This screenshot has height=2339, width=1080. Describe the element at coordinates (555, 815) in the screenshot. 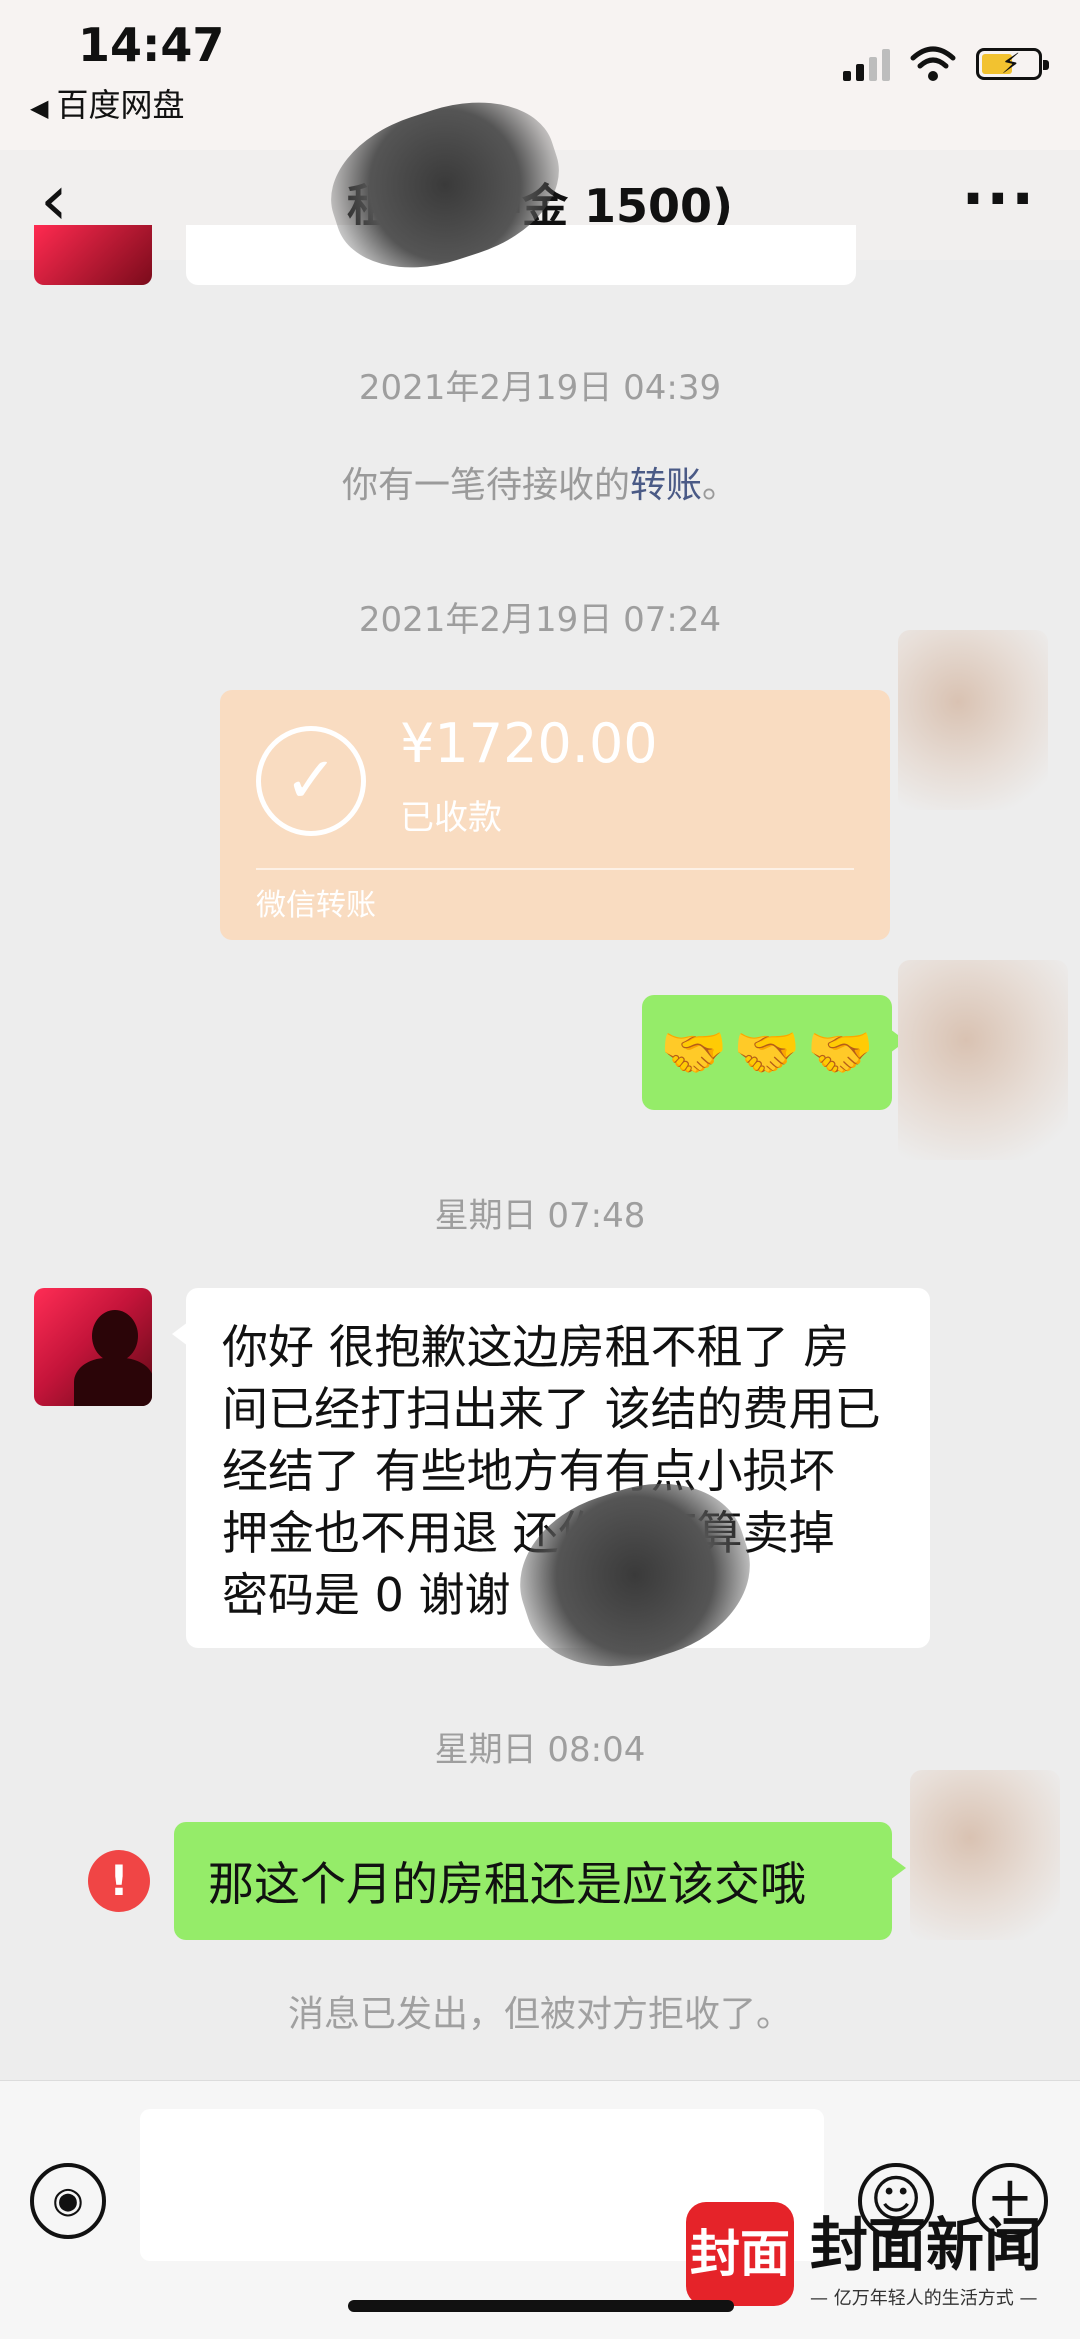

I see `transfer-card: ✓ ¥1720.00 已收款 微信转账` at that location.